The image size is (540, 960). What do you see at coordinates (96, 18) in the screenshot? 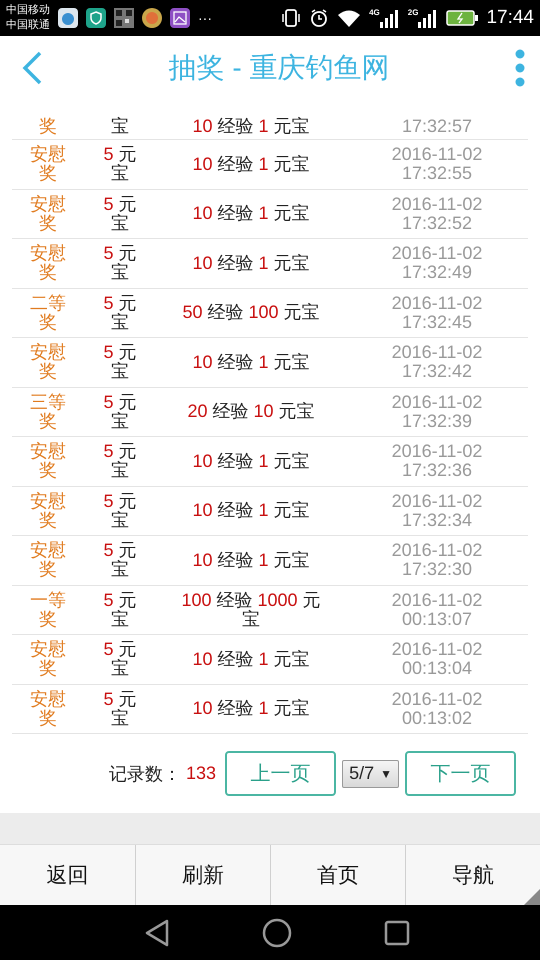
I see `shield-icon` at bounding box center [96, 18].